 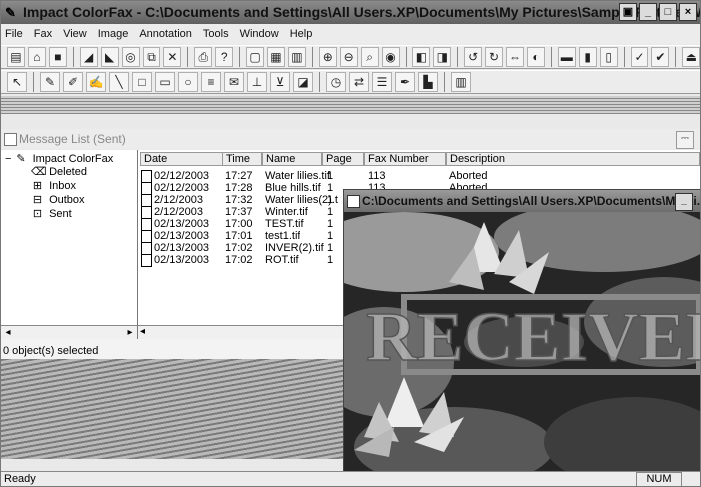 I want to click on tree-item-outbox: ⊟ Outbox, so click(x=58, y=200).